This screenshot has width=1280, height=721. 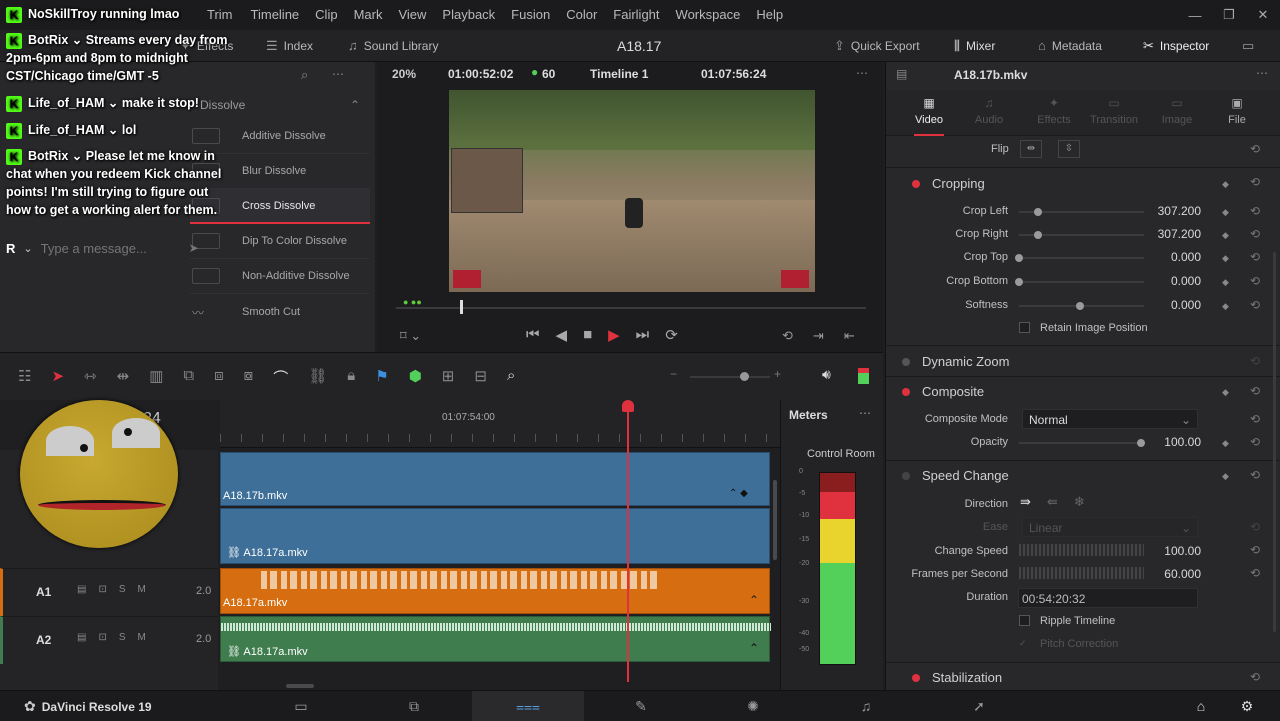 What do you see at coordinates (495, 536) in the screenshot?
I see `video-clip-v1: ⛓ A18.17a.mkv` at bounding box center [495, 536].